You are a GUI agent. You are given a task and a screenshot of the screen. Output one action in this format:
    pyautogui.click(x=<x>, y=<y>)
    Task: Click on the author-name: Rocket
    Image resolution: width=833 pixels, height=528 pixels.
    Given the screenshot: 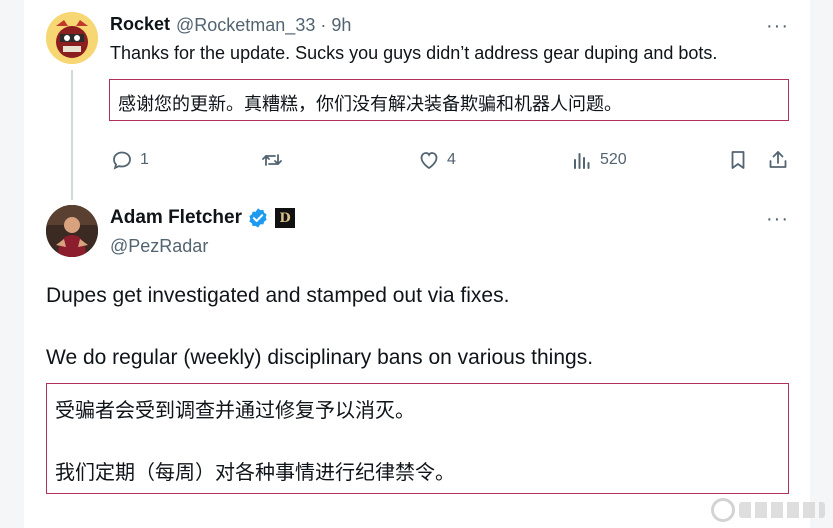 What is the action you would take?
    pyautogui.click(x=140, y=24)
    